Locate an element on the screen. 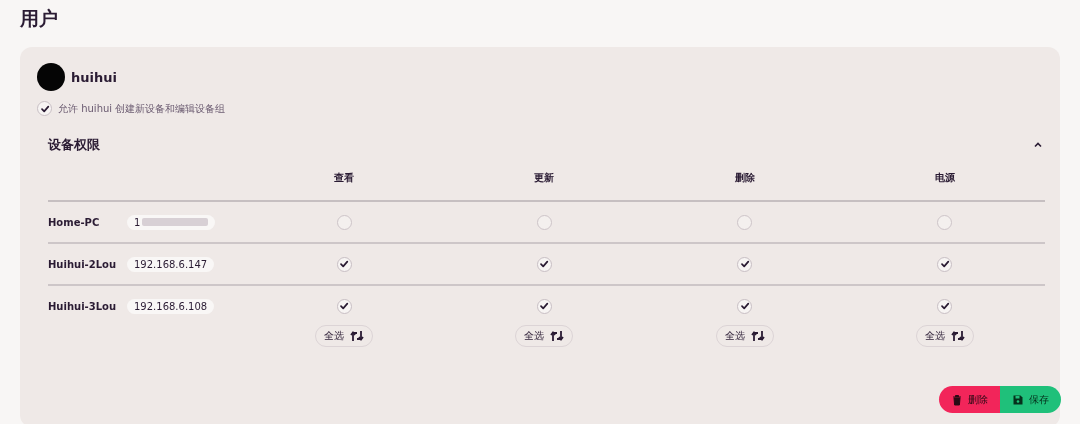  trash-icon is located at coordinates (957, 399).